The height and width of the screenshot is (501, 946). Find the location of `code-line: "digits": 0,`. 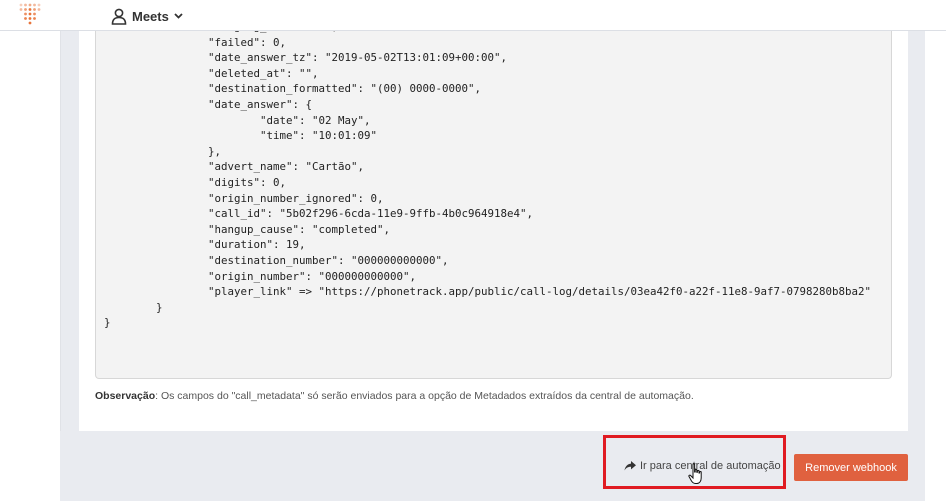

code-line: "digits": 0, is located at coordinates (195, 182).